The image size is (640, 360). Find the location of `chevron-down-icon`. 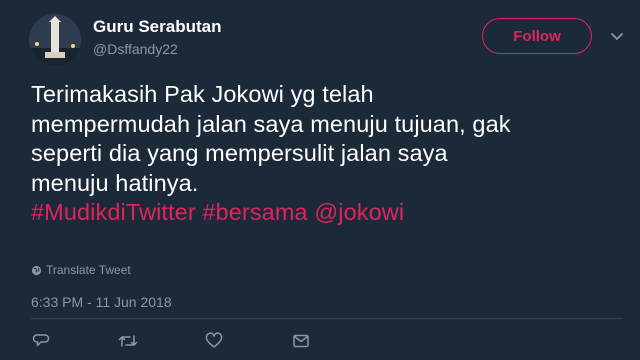

chevron-down-icon is located at coordinates (617, 37).